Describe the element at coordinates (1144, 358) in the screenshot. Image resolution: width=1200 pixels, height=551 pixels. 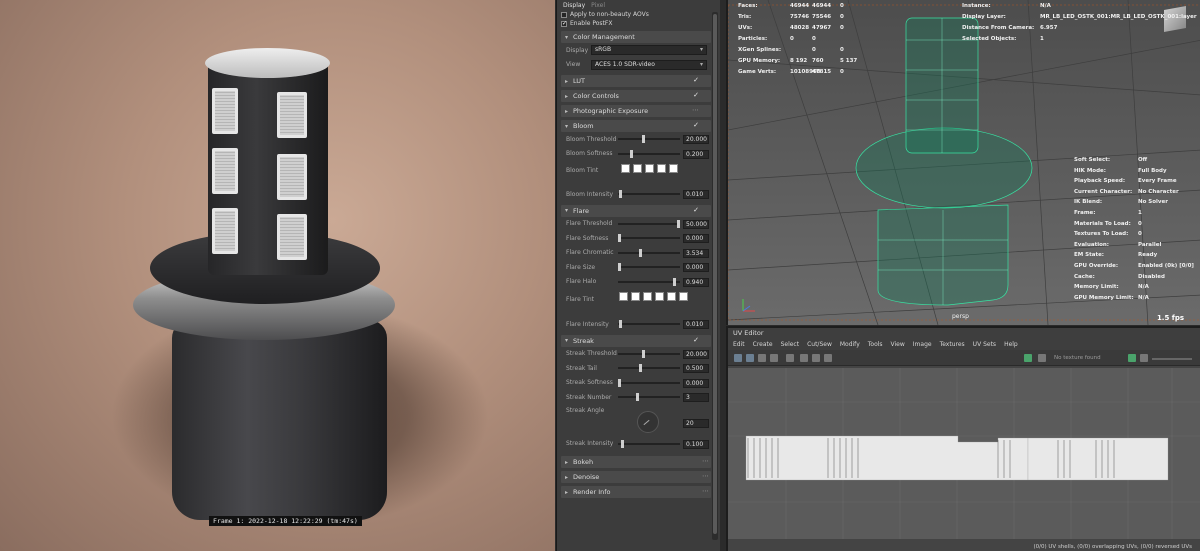
I see `uv-exposure-icon` at that location.